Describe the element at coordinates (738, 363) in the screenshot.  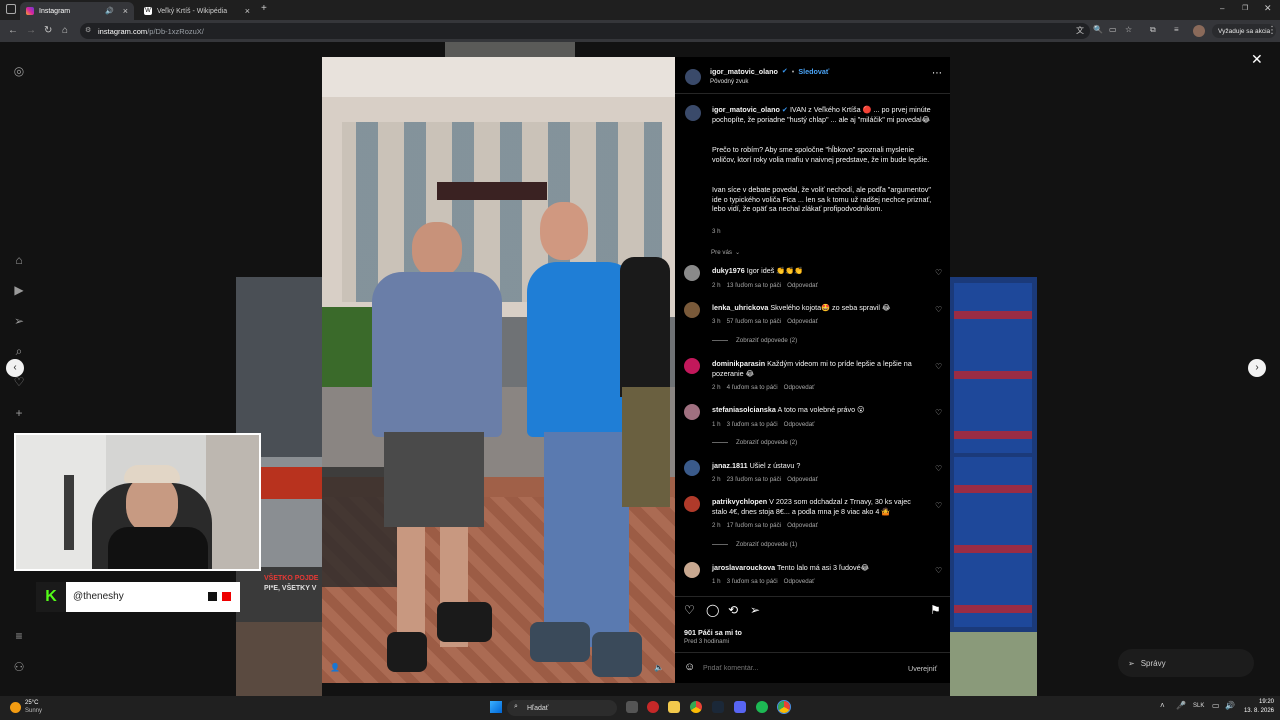
I see `comment-username: dominikparasin` at that location.